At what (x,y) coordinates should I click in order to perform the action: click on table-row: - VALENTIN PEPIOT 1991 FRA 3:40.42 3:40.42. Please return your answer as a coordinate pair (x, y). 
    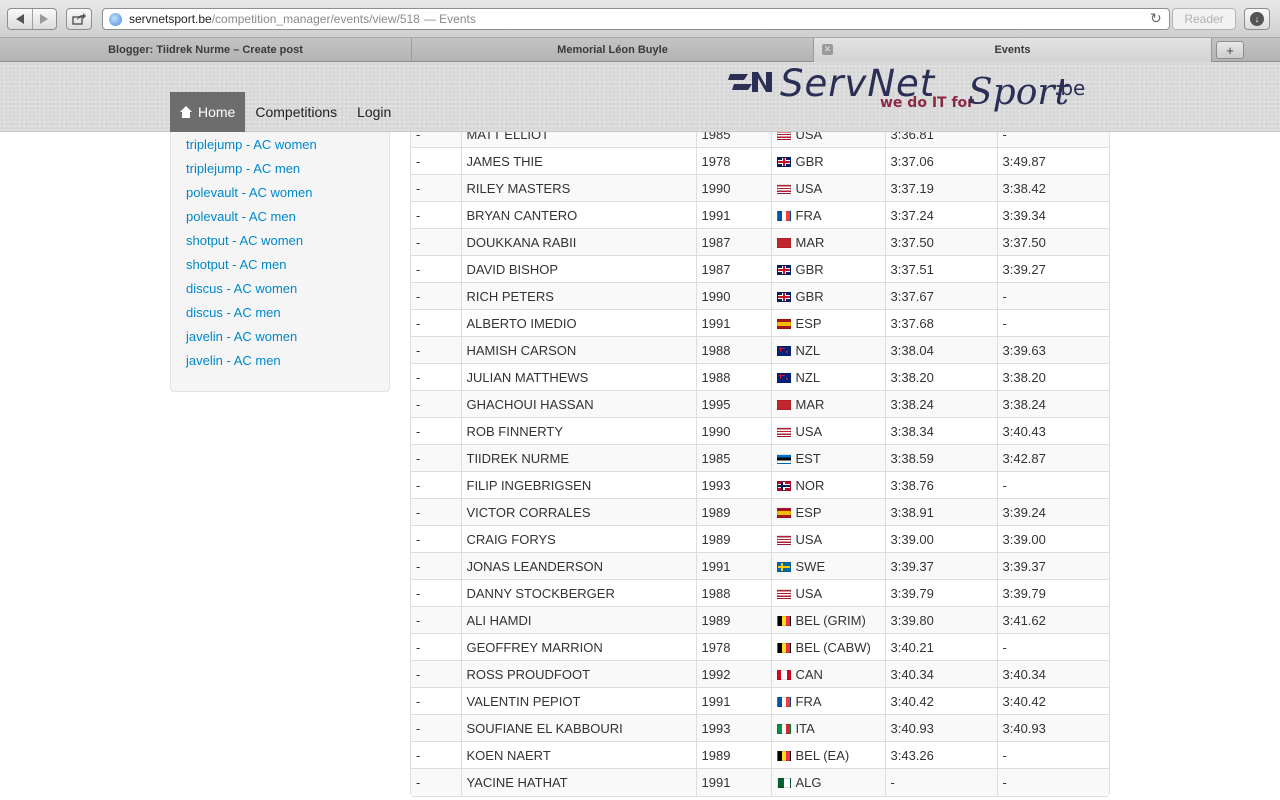
    Looking at the image, I should click on (760, 701).